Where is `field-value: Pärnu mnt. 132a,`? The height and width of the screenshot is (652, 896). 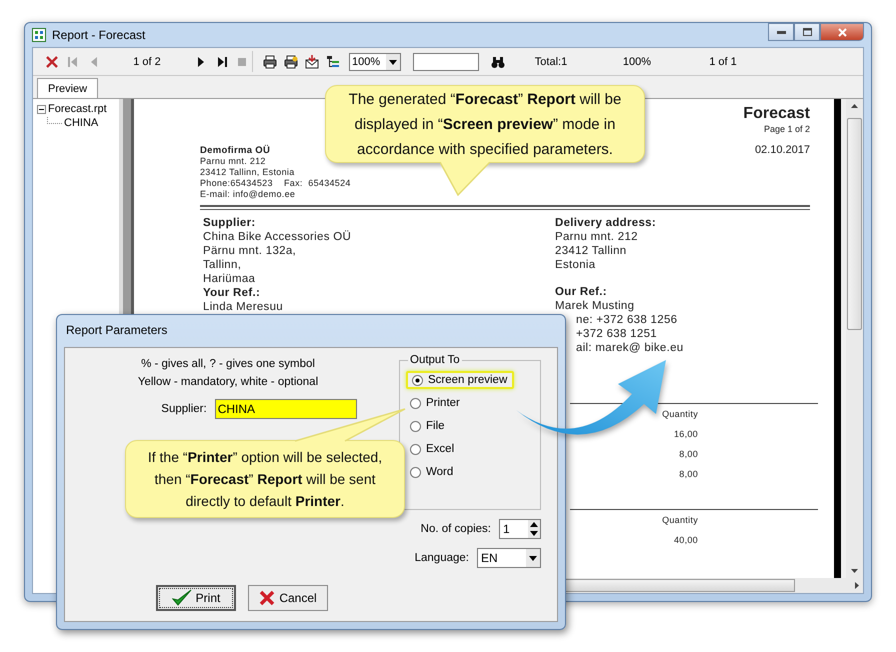
field-value: Pärnu mnt. 132a, is located at coordinates (250, 251).